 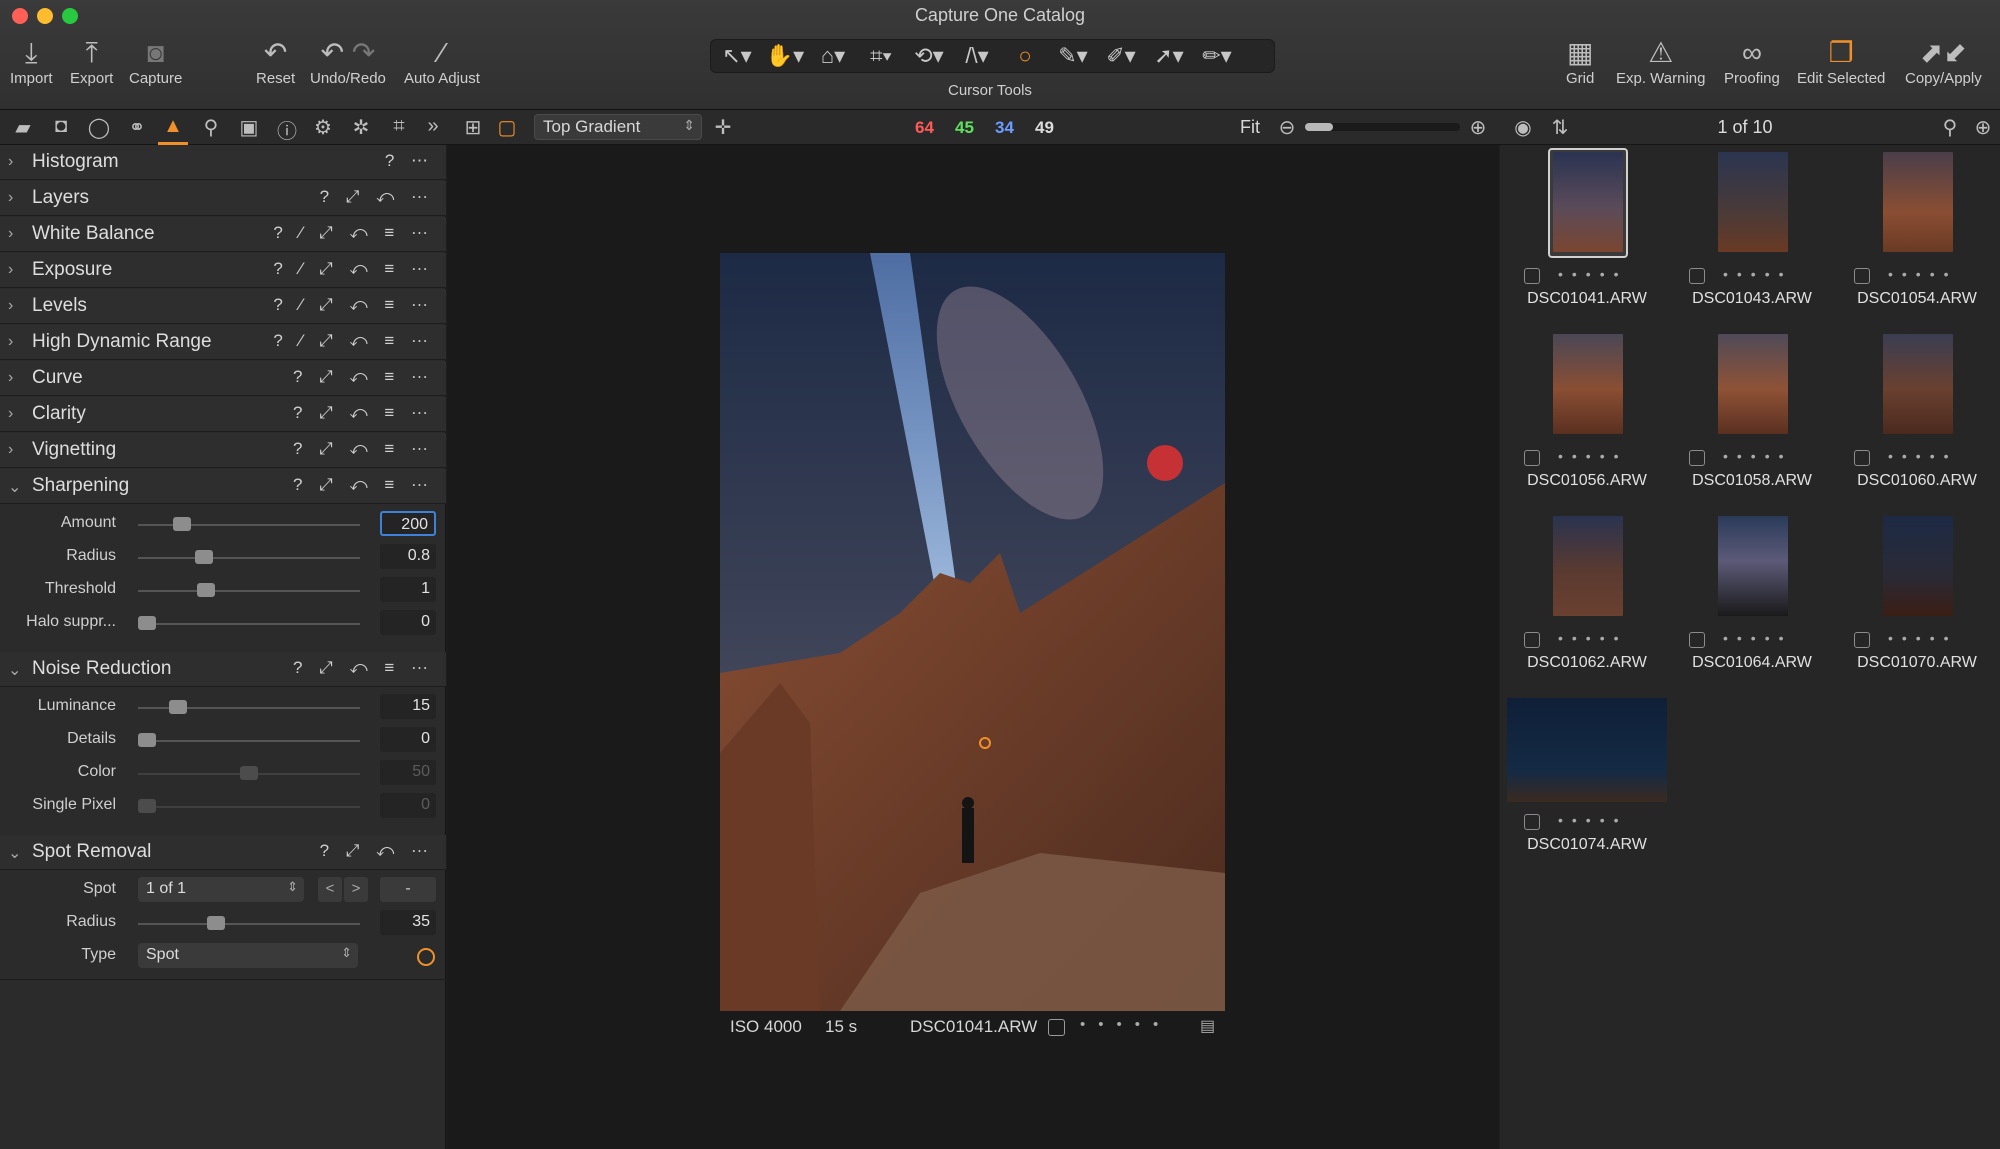 What do you see at coordinates (1752, 61) in the screenshot?
I see `proofing-button: ∞ Proofing` at bounding box center [1752, 61].